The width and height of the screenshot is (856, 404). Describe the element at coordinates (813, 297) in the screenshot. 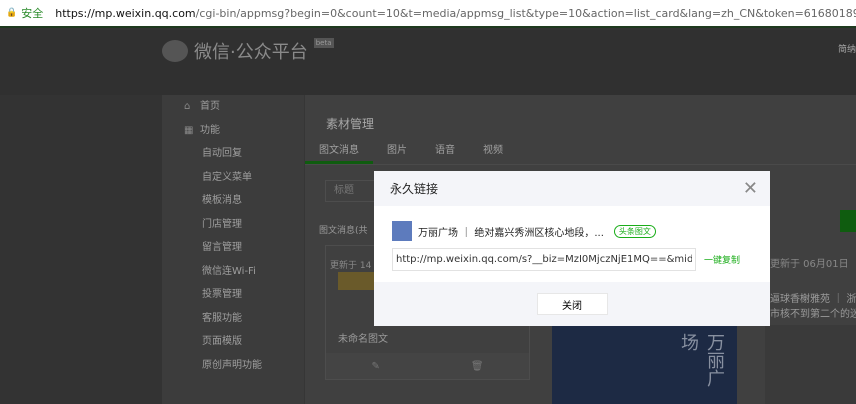

I see `card-title: 逼球香榭雅苑 ｜ 浙江` at that location.